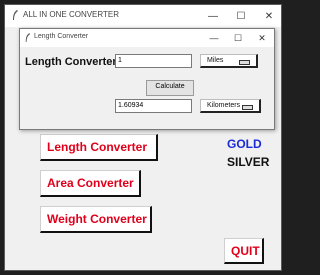 Image resolution: width=320 pixels, height=275 pixels. I want to click on to-unit-menu: Kilometers, so click(230, 106).